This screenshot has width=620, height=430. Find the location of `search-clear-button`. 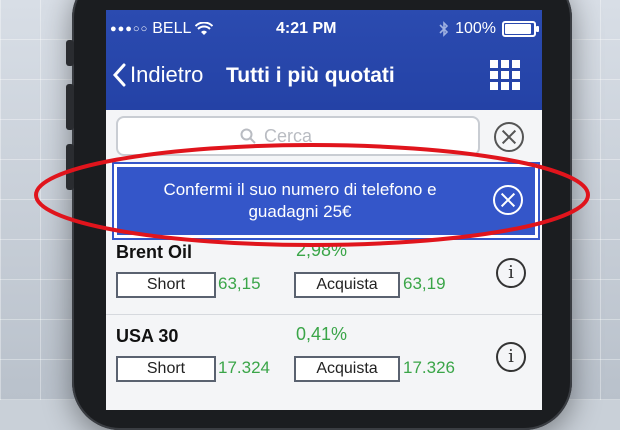

search-clear-button is located at coordinates (509, 137).